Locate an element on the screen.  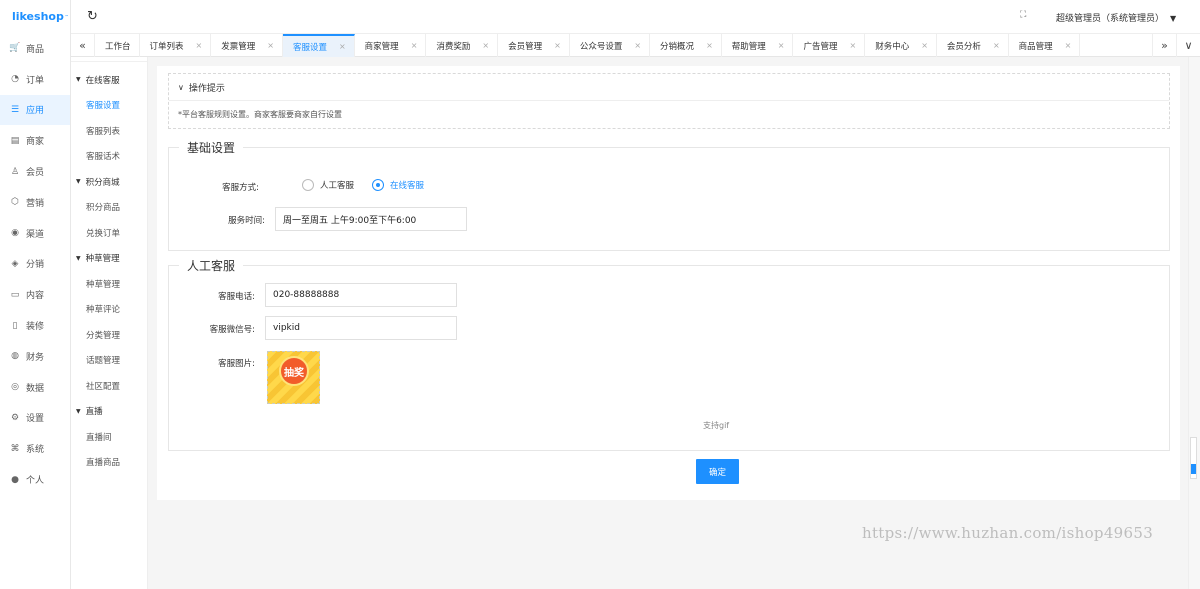
nav-item-3: ▤ 商家 is located at coordinates (35, 140).